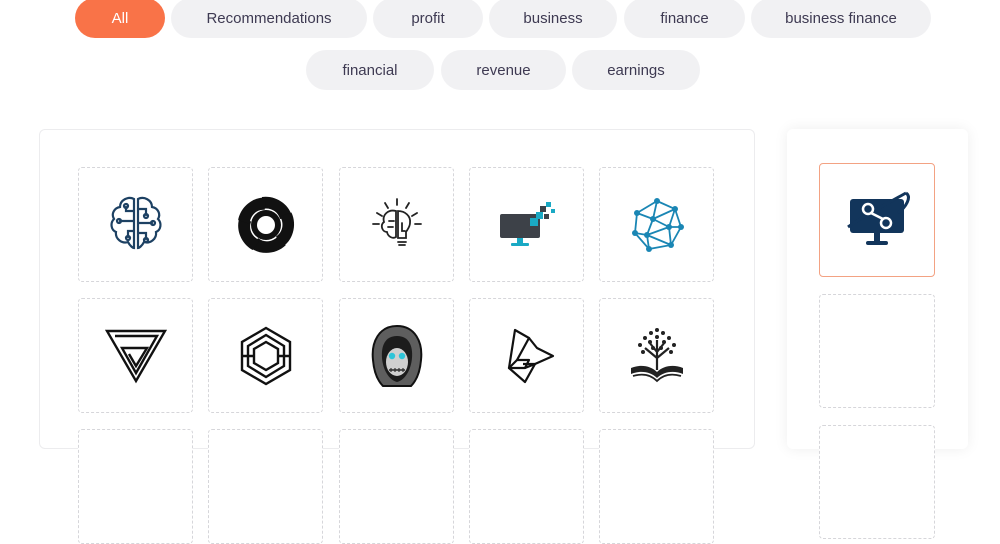 This screenshot has width=1000, height=544. I want to click on selected-logo-sidebar, so click(877, 334).